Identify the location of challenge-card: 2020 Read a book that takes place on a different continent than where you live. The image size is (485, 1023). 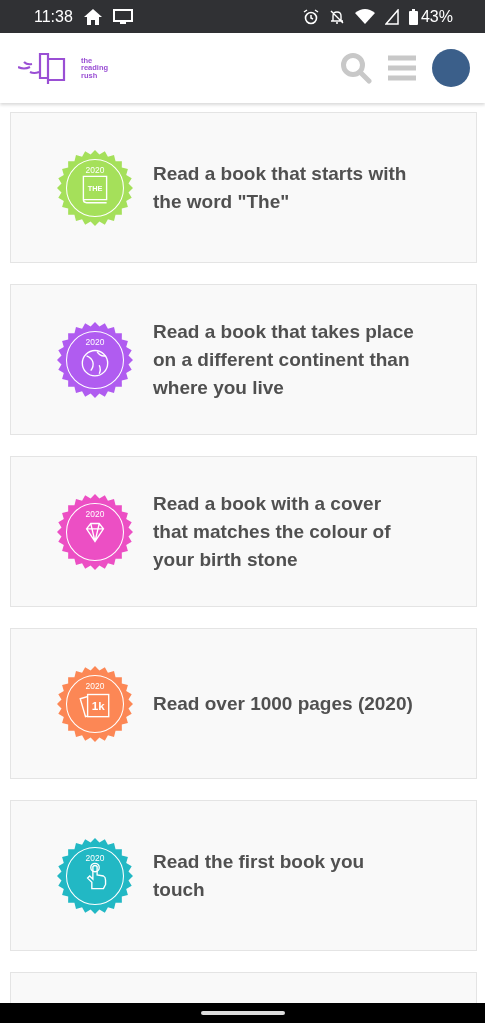
(243, 359).